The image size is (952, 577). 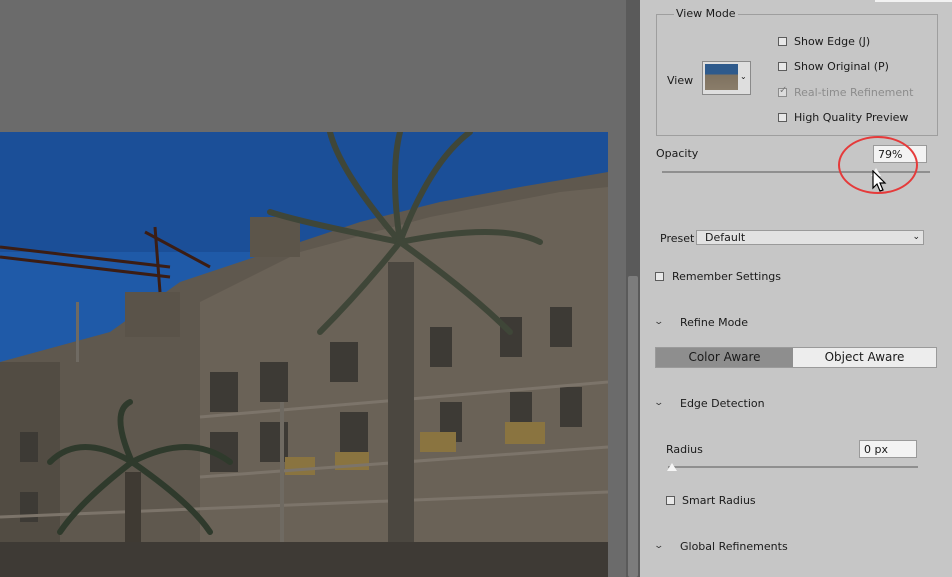 I want to click on view-mode-legend: View Mode, so click(x=706, y=13).